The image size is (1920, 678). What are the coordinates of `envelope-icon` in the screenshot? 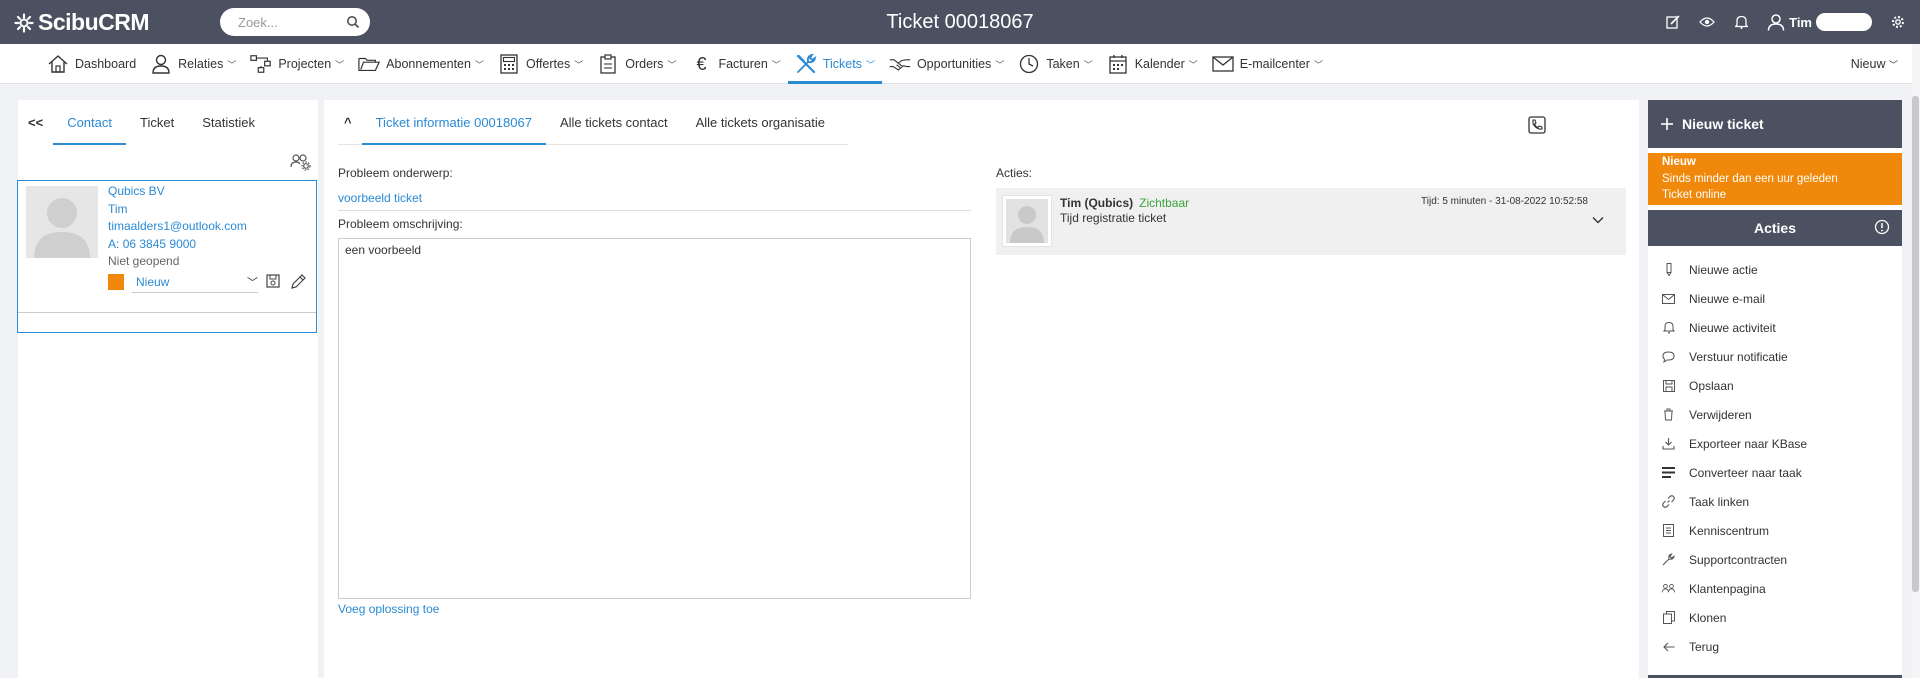 It's located at (1668, 298).